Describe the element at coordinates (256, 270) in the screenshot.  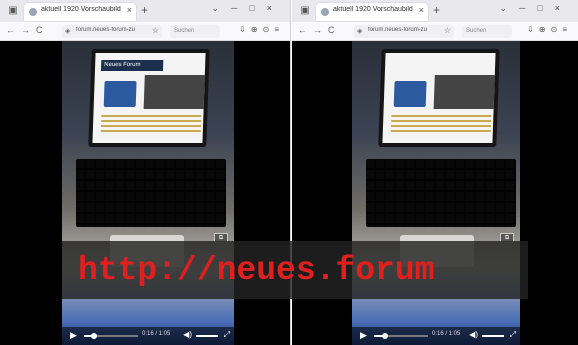
I see `watermark-text: http://neues.forum` at that location.